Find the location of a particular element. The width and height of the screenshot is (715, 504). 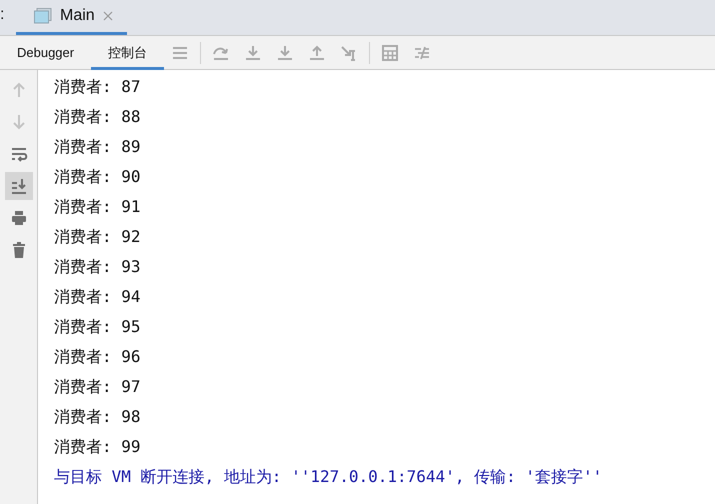

console-line: 消费者: 98 is located at coordinates (98, 417).